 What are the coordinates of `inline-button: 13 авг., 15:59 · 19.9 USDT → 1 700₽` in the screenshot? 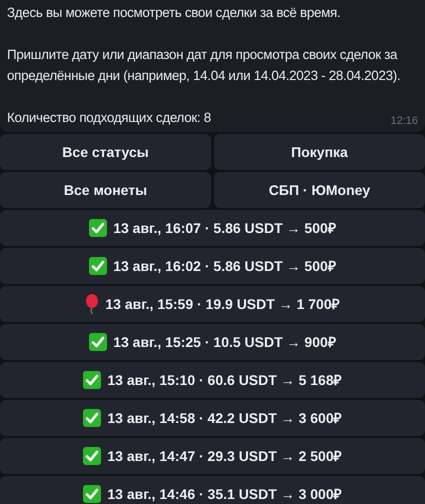 It's located at (212, 304).